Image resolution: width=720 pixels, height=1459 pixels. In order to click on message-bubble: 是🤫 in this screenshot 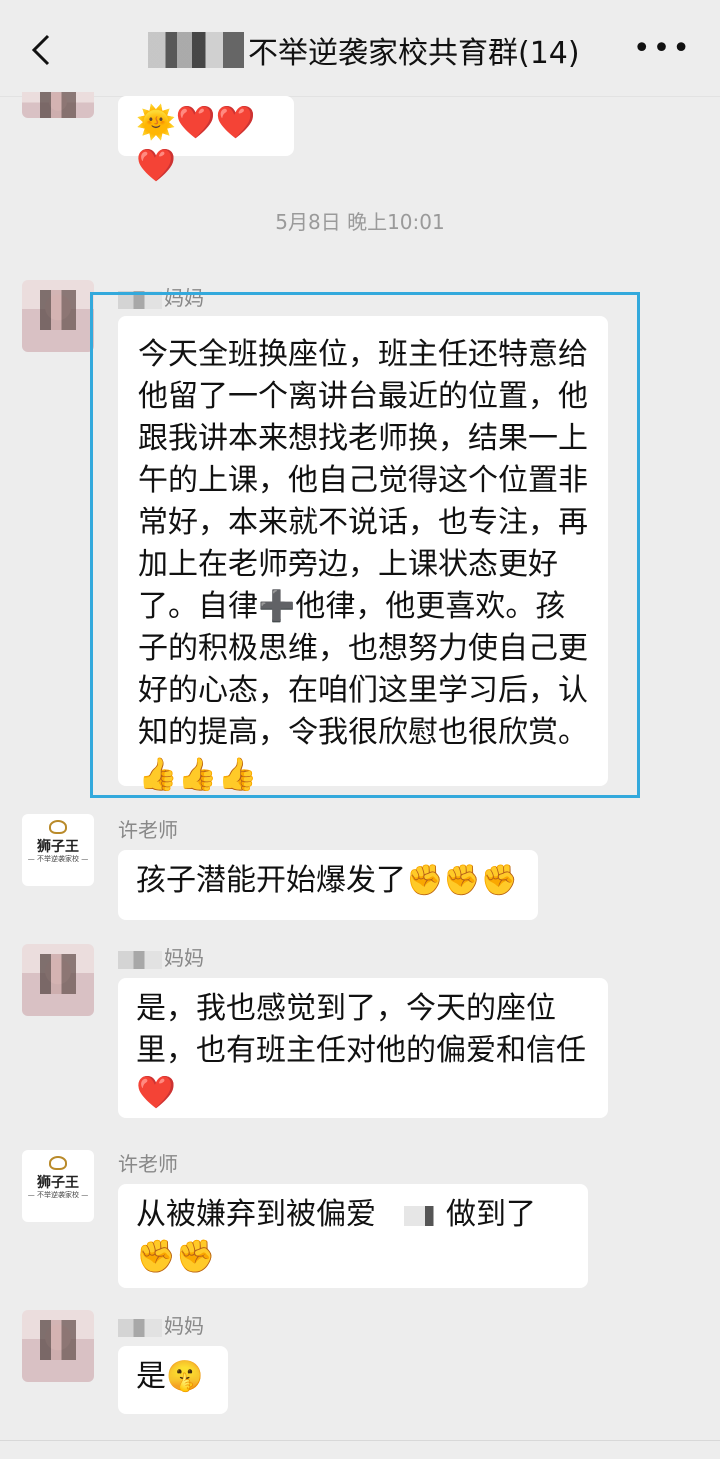, I will do `click(173, 1380)`.